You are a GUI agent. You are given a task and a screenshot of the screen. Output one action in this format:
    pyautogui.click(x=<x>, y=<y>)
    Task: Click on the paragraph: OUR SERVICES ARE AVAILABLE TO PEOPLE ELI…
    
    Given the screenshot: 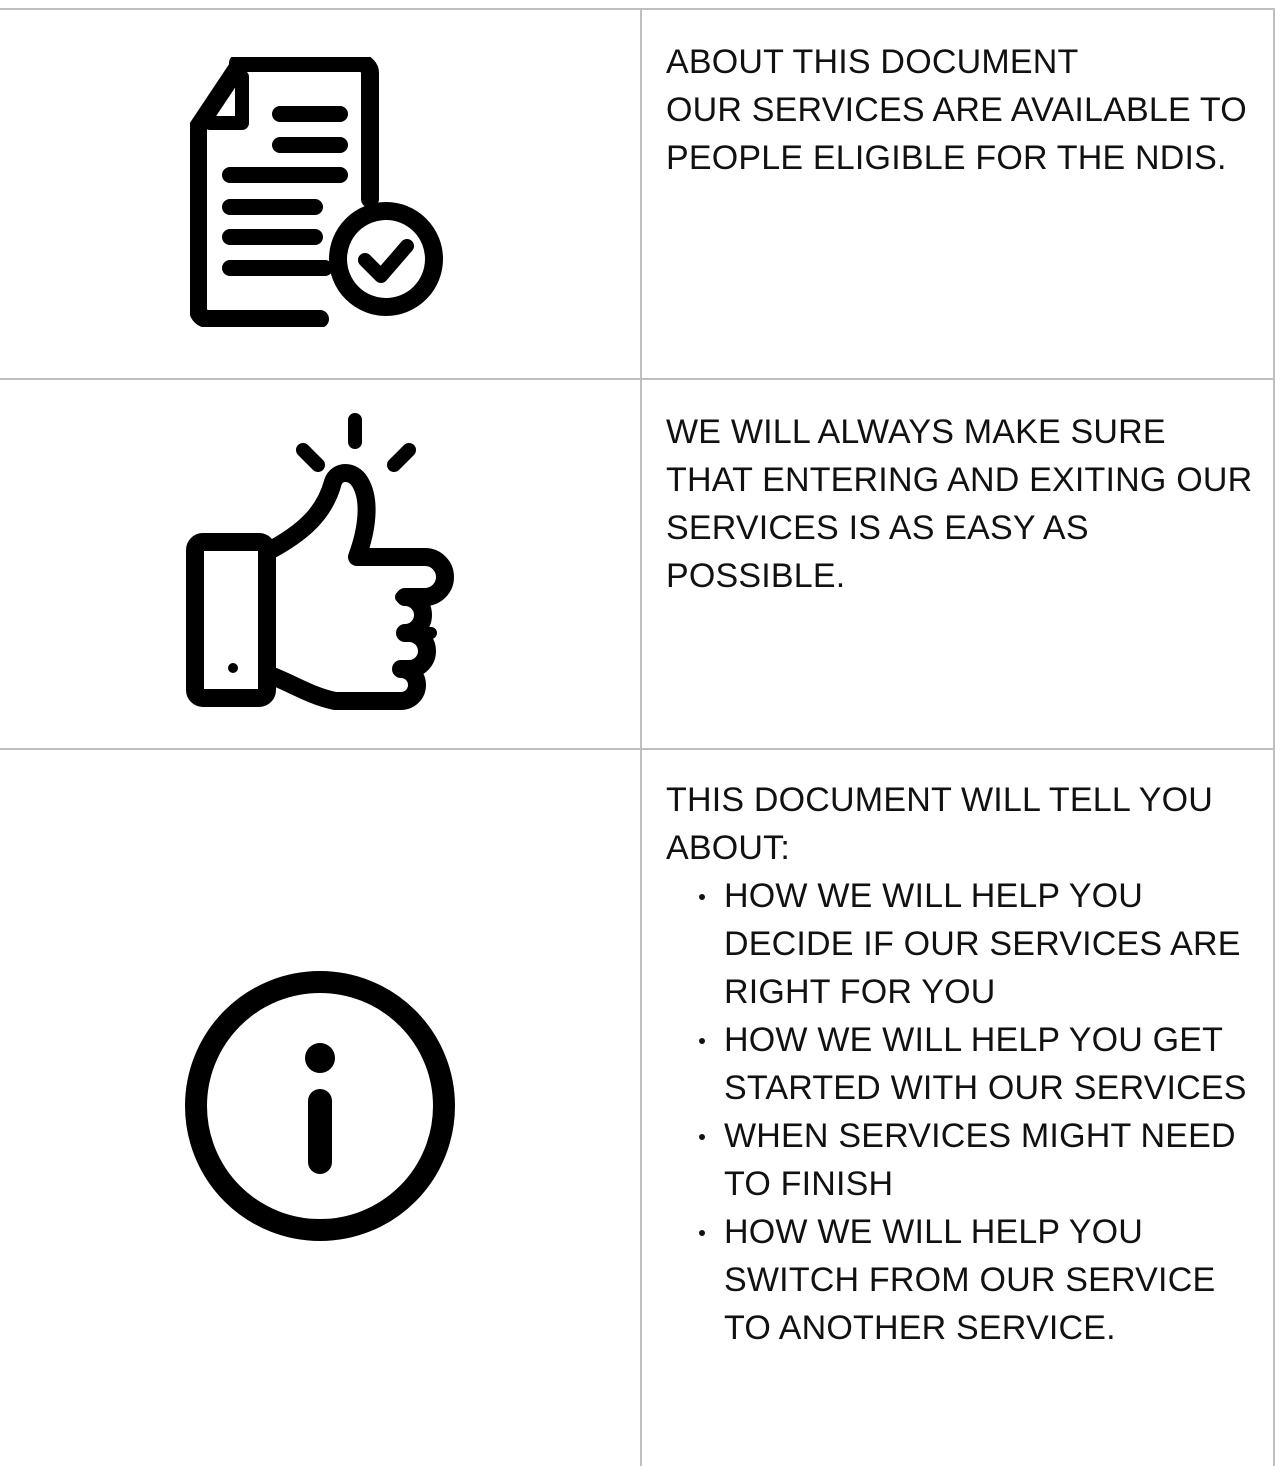 What is the action you would take?
    pyautogui.click(x=956, y=134)
    